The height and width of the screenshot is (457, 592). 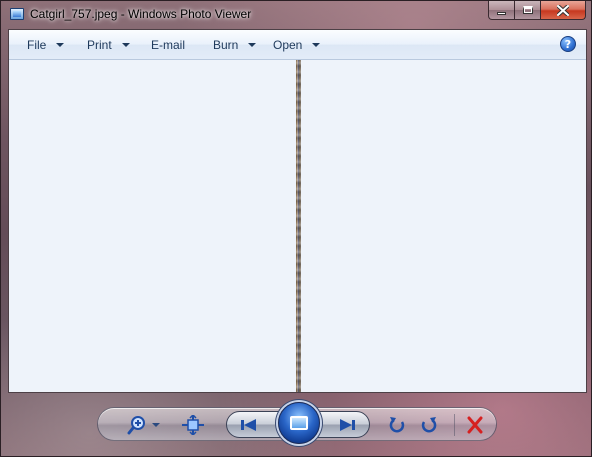 I want to click on menu-burn: Burn, so click(x=235, y=45).